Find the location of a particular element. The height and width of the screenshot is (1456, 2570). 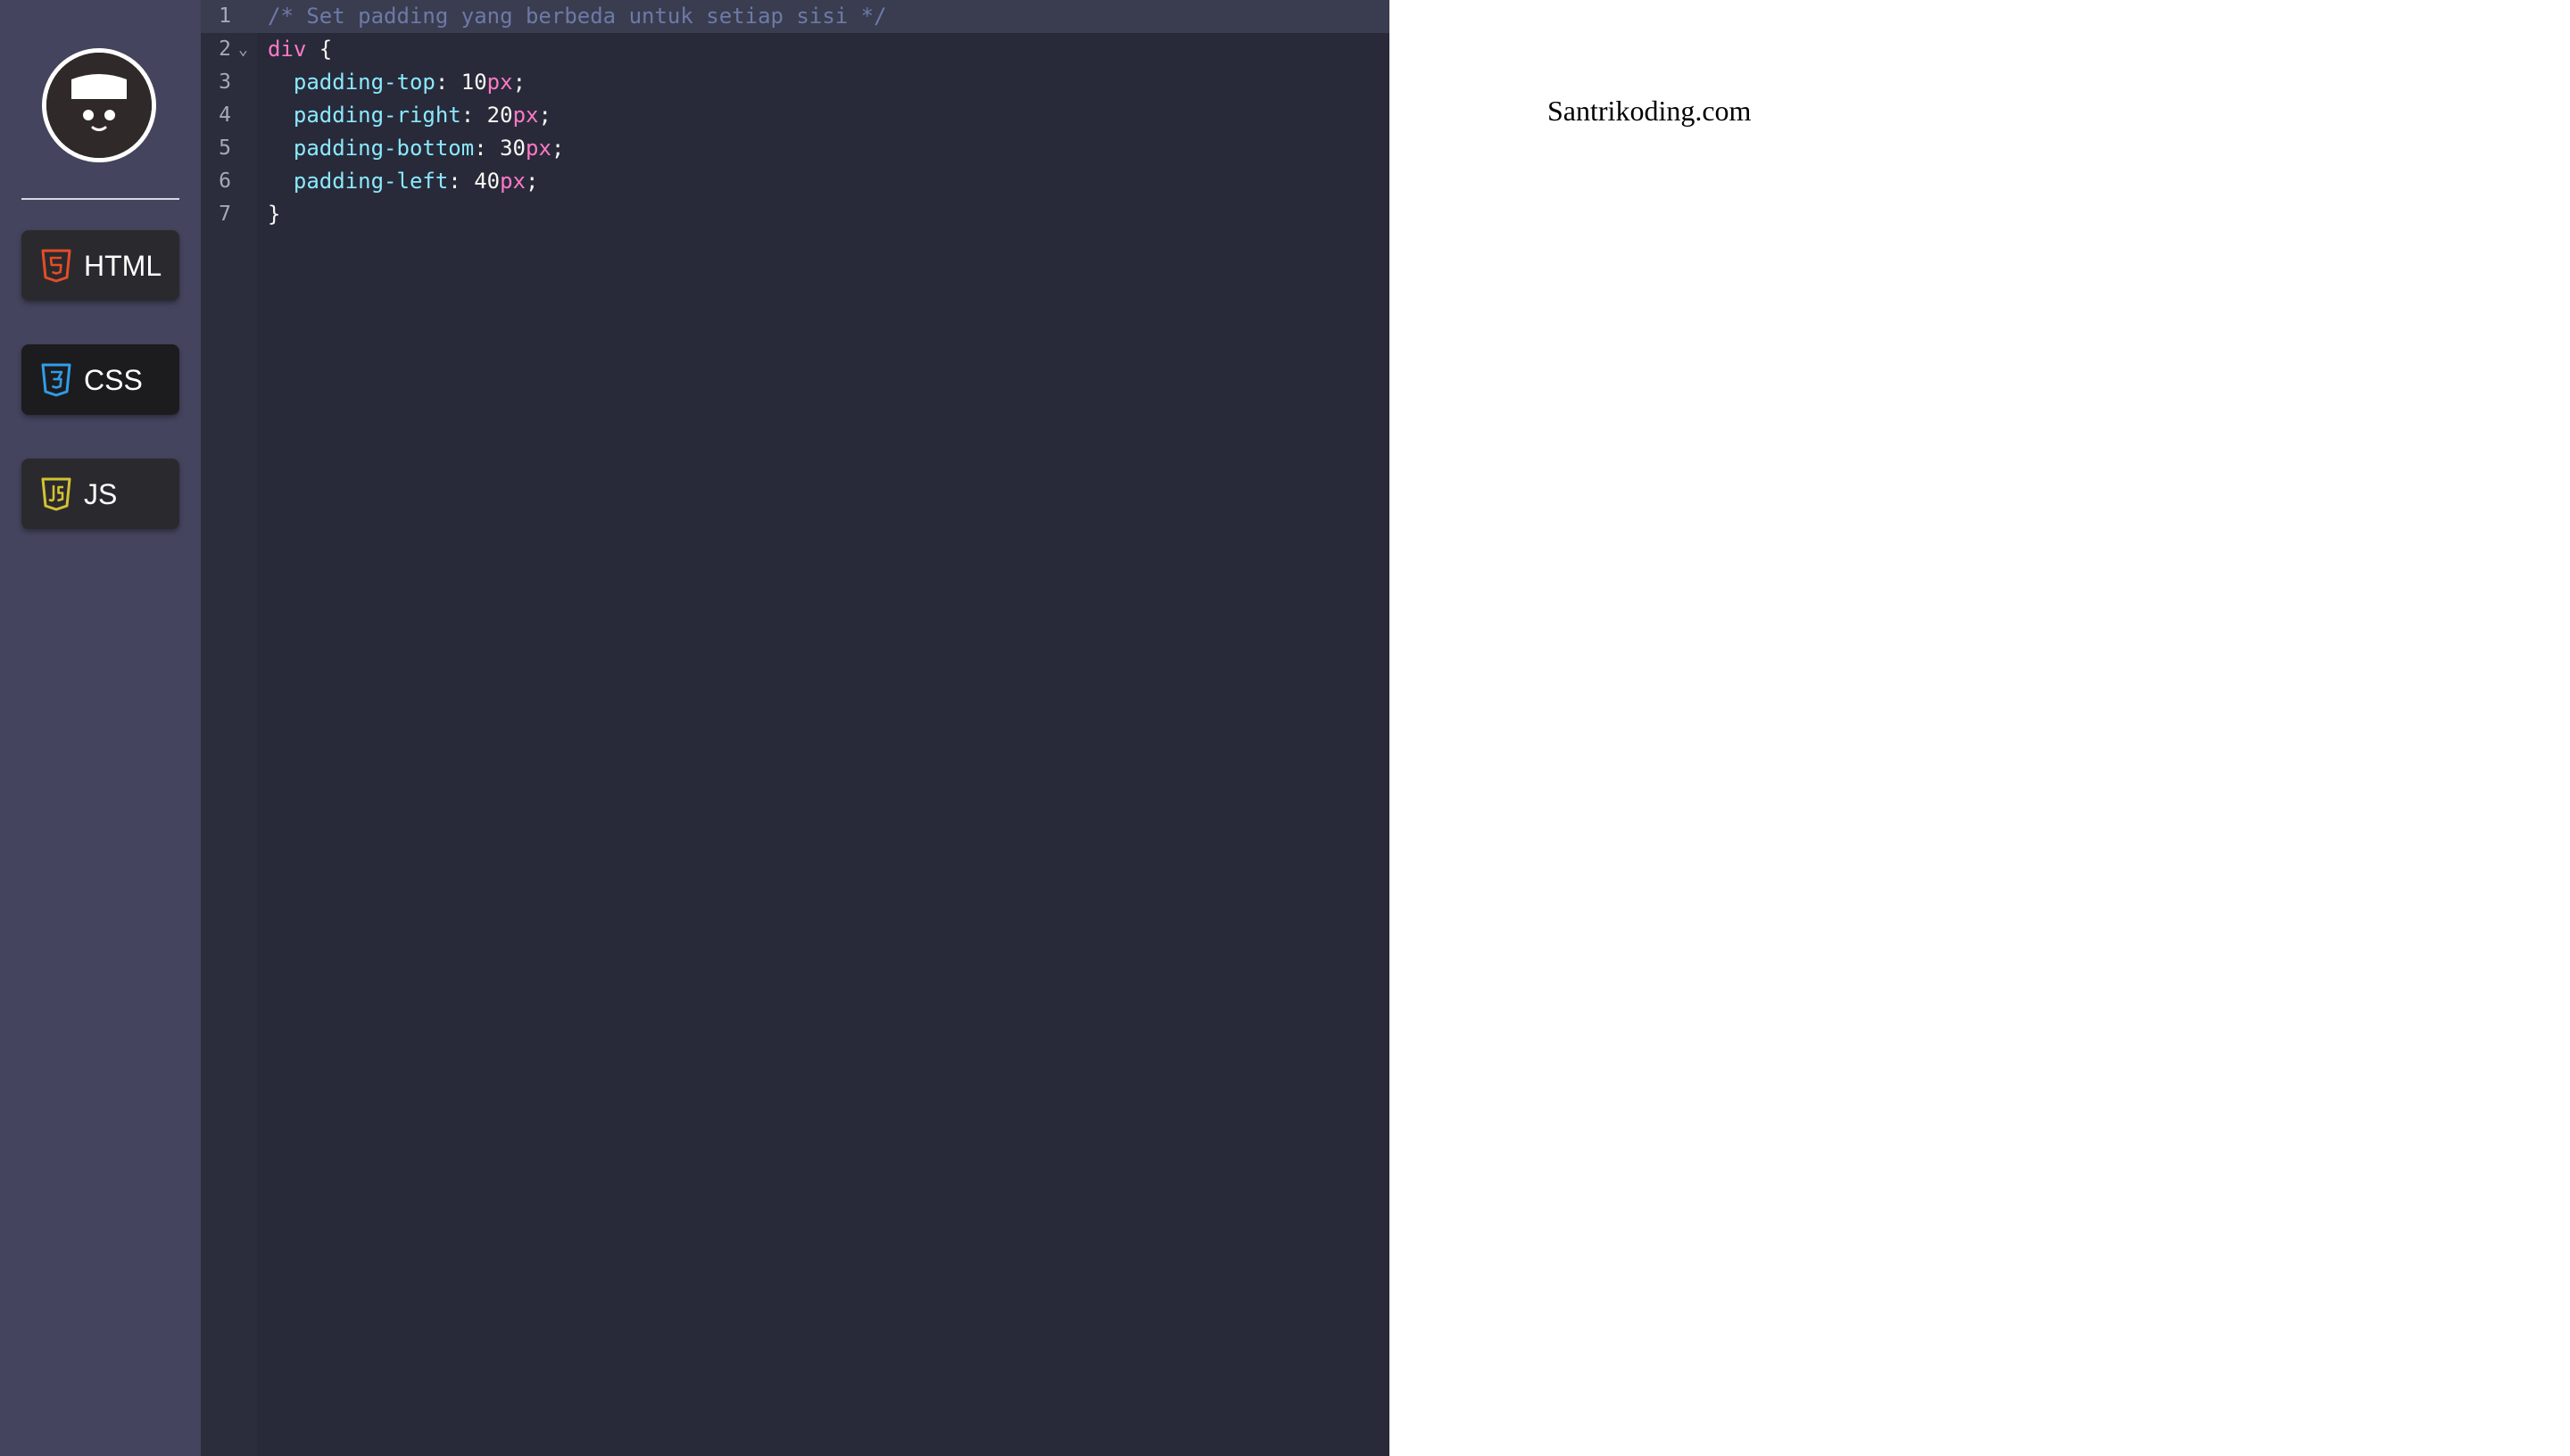

line-number: 2 is located at coordinates (225, 49).